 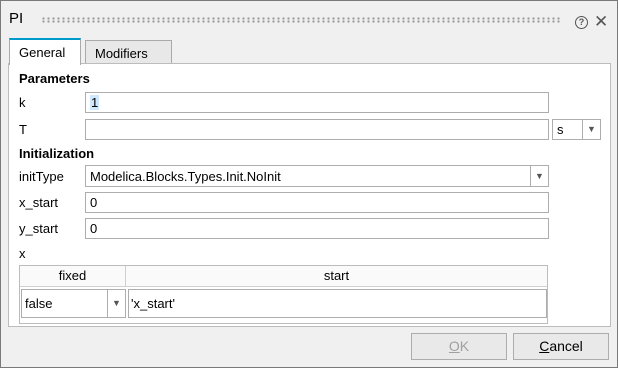 I want to click on initialization-heading: Initialization, so click(x=57, y=153).